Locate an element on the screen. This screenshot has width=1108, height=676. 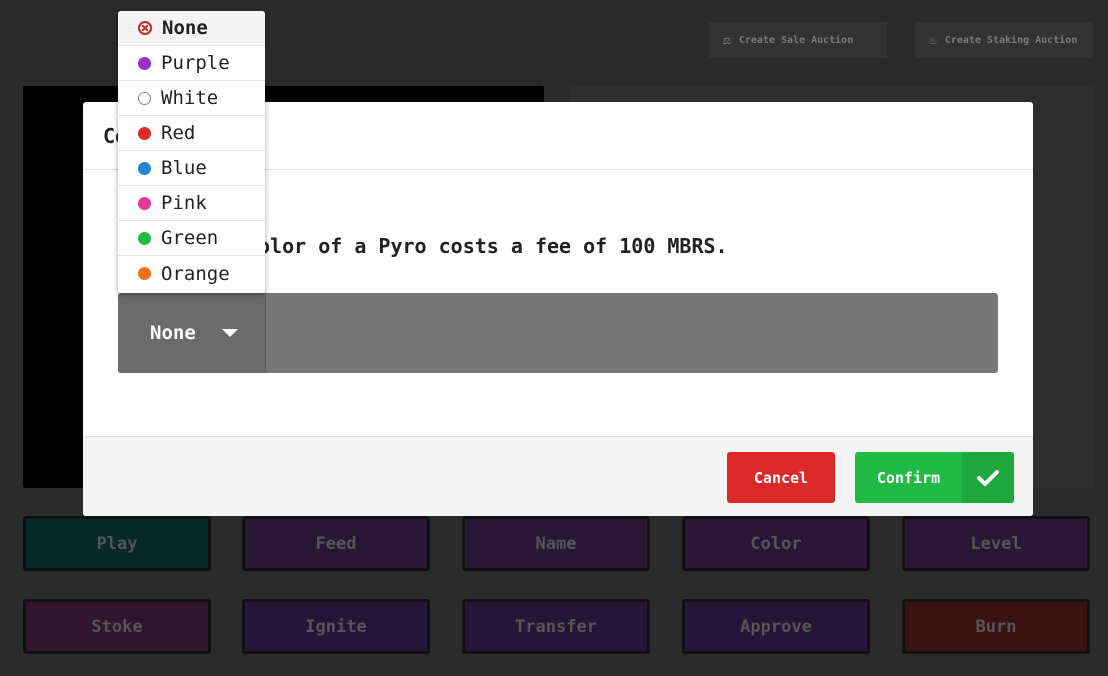
color-select-value: None is located at coordinates (173, 333).